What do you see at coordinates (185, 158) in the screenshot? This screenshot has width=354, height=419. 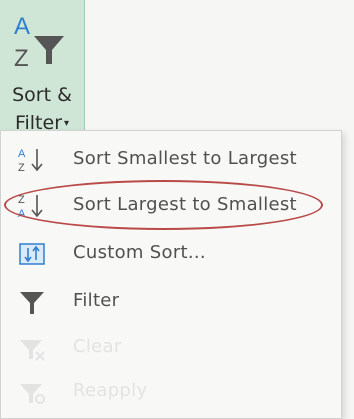 I see `menu-item-label: Sort Smallest to Largest` at bounding box center [185, 158].